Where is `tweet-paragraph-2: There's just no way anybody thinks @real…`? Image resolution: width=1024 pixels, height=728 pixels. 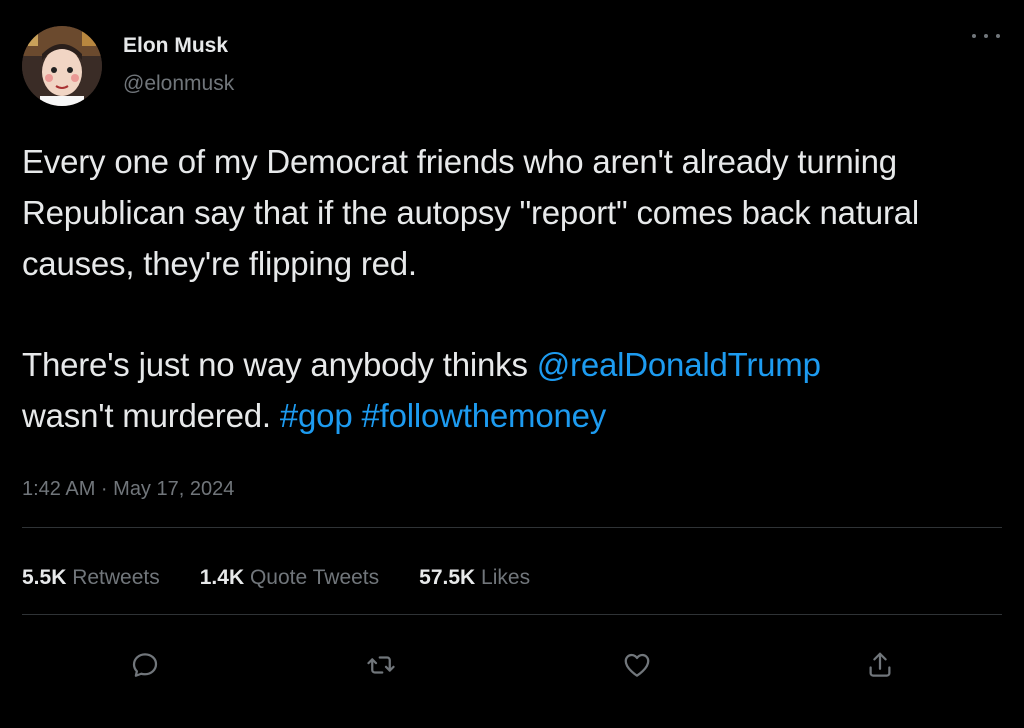 tweet-paragraph-2: There's just no way anybody thinks @real… is located at coordinates (517, 390).